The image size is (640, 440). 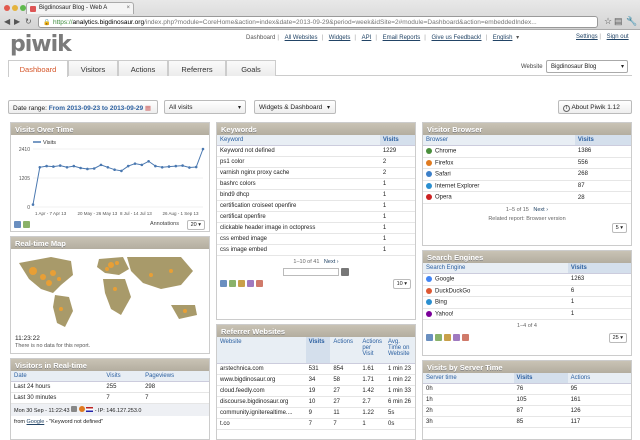 I want to click on column-header: Date, so click(x=57, y=376).